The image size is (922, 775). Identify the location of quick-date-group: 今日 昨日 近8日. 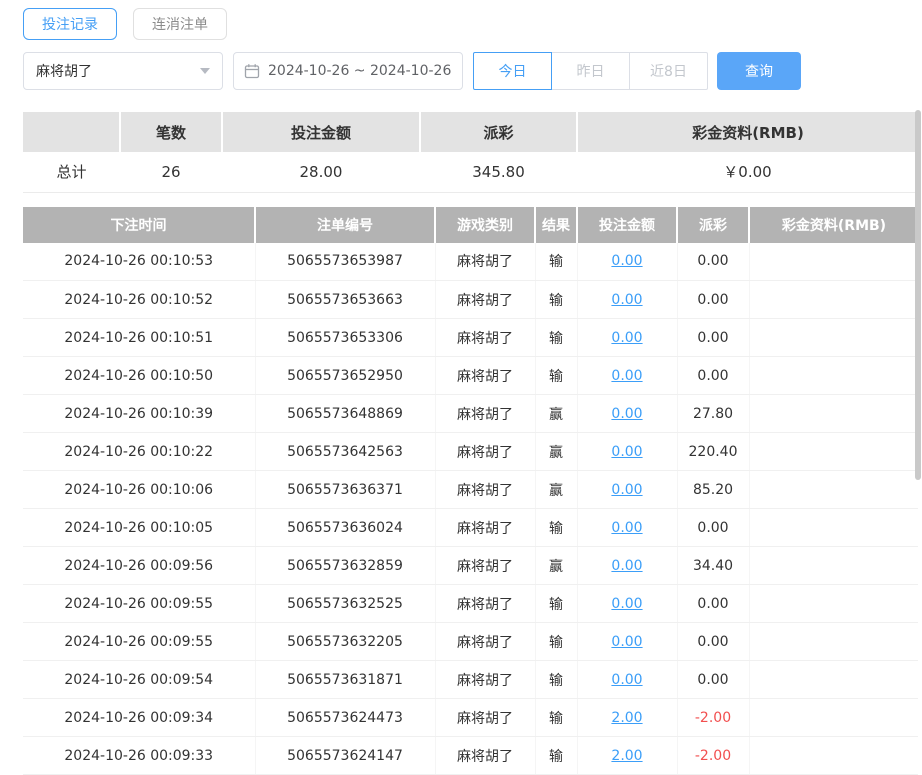
(590, 71).